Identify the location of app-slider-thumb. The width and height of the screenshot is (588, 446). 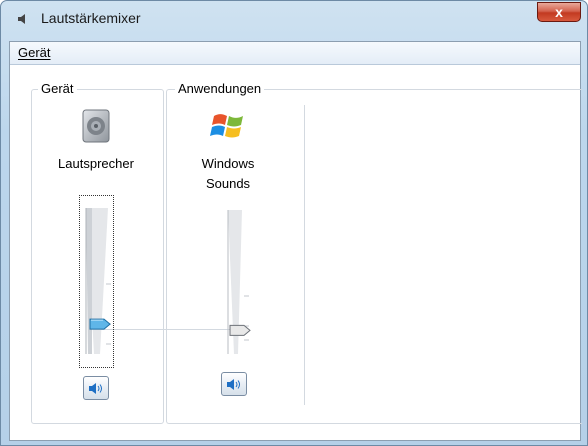
(240, 330).